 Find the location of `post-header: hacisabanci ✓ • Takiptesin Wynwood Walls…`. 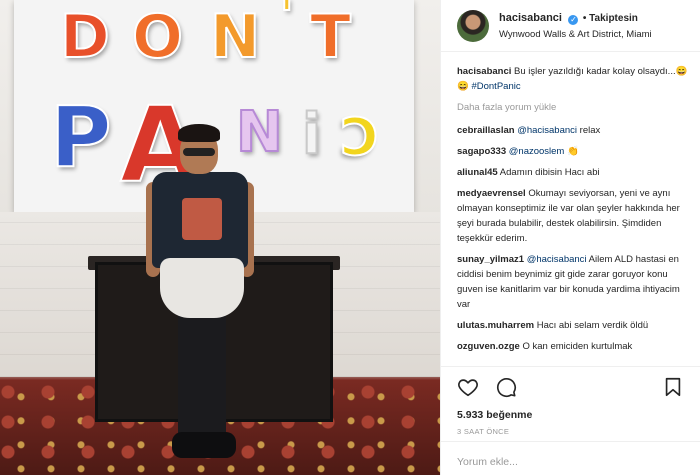

post-header: hacisabanci ✓ • Takiptesin Wynwood Walls… is located at coordinates (570, 26).